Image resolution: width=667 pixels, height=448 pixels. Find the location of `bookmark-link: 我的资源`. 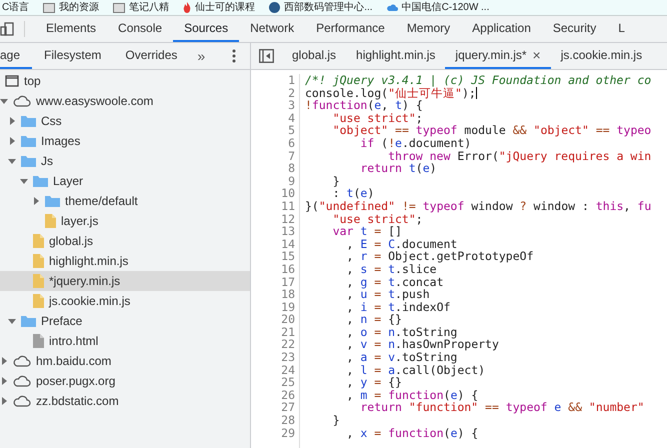

bookmark-link: 我的资源 is located at coordinates (79, 8).